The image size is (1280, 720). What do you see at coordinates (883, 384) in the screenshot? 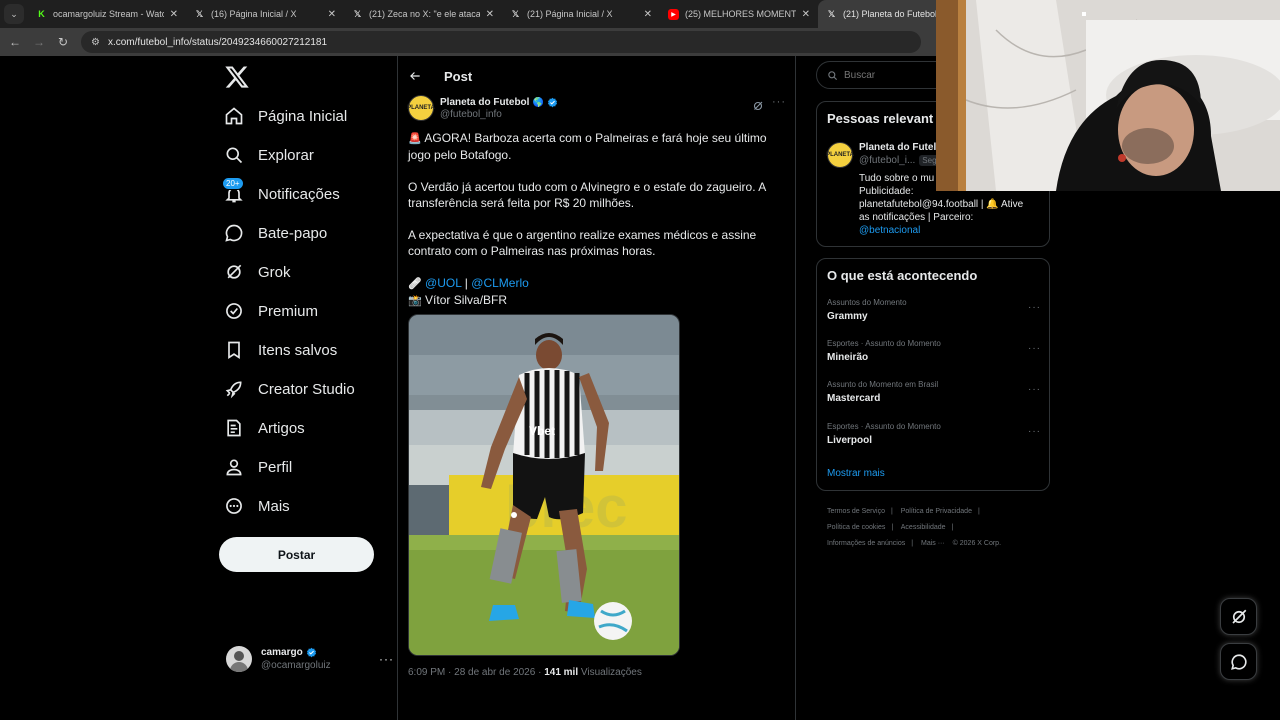
I see `trend-context: Assunto do Momento em Brasil` at bounding box center [883, 384].